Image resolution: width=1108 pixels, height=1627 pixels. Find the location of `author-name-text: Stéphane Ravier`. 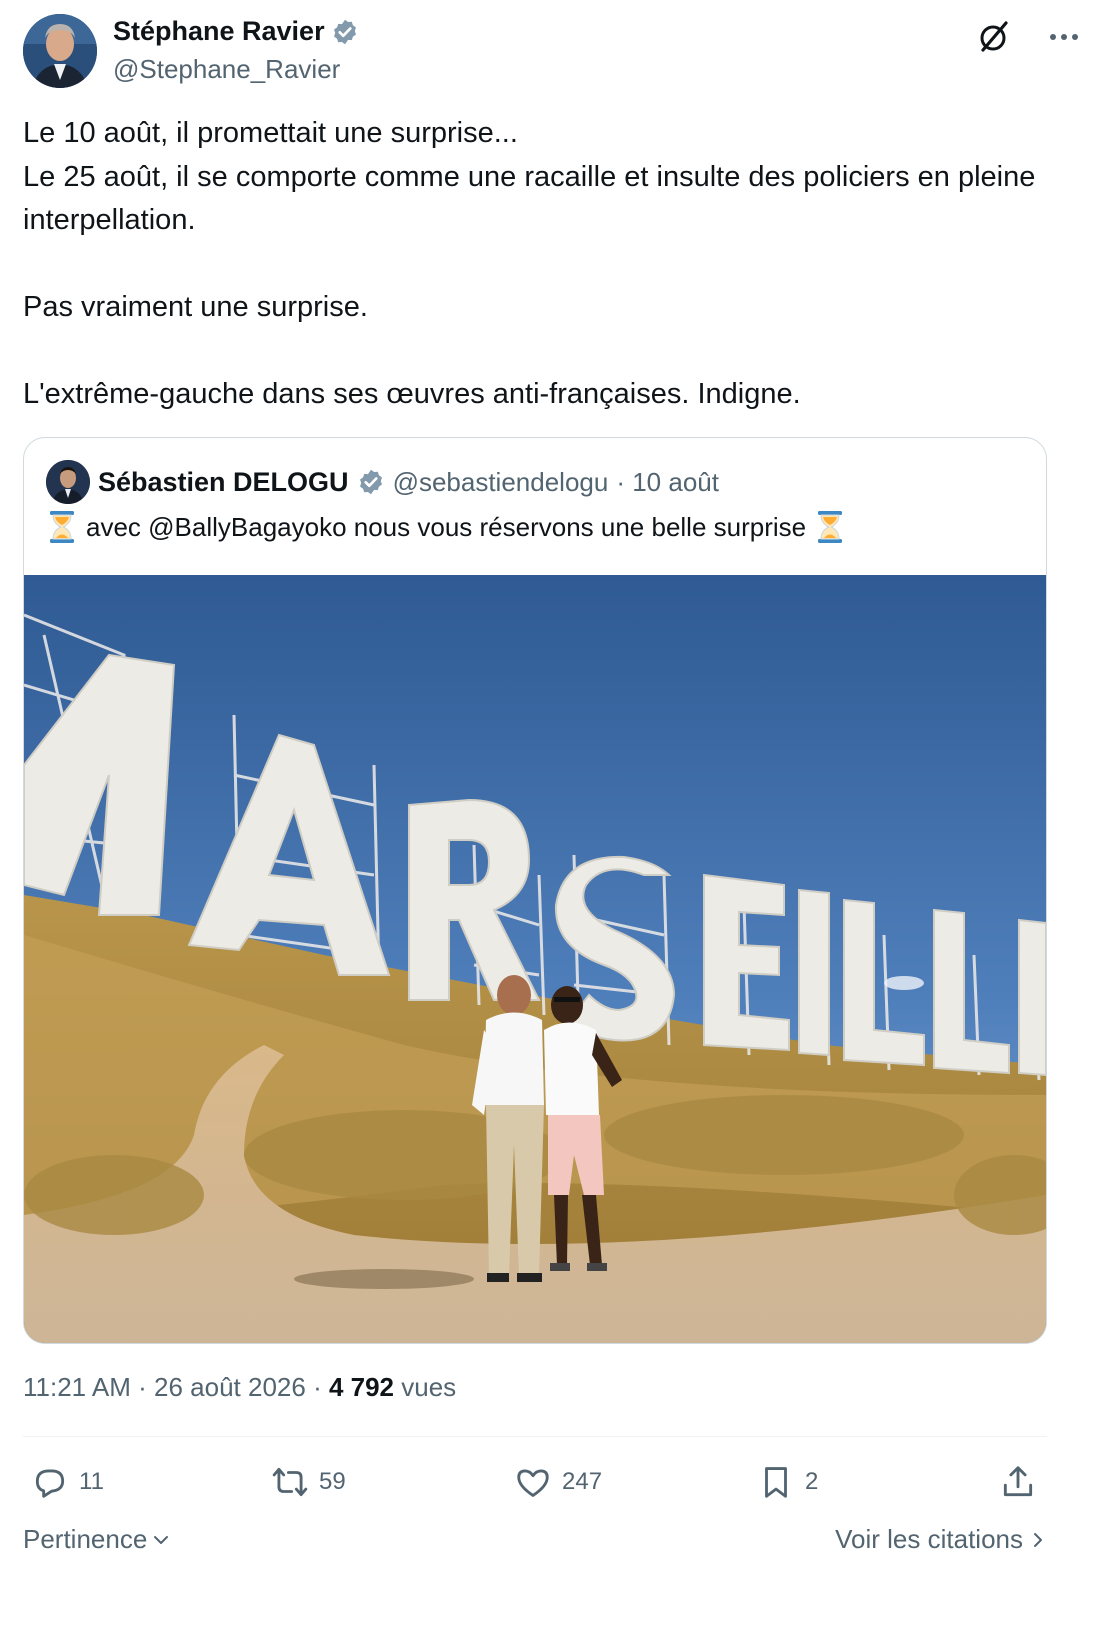

author-name-text: Stéphane Ravier is located at coordinates (219, 31).